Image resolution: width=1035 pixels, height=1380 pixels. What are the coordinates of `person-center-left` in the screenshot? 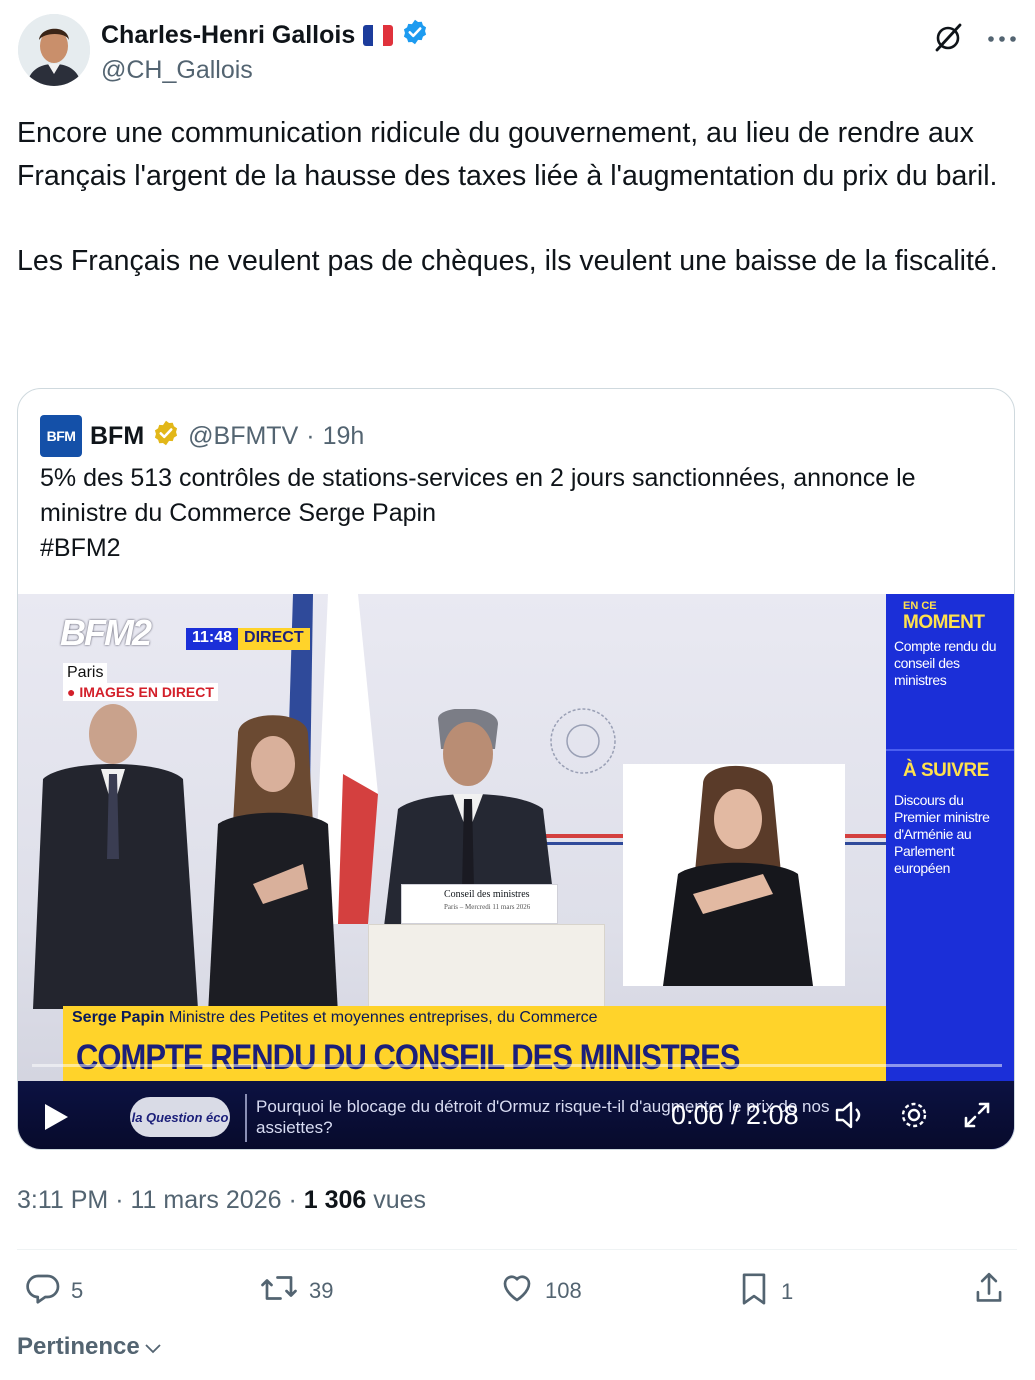 It's located at (273, 864).